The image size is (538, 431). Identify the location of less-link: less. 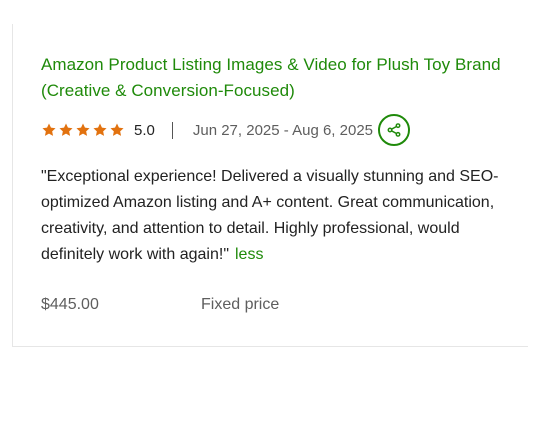
(249, 254).